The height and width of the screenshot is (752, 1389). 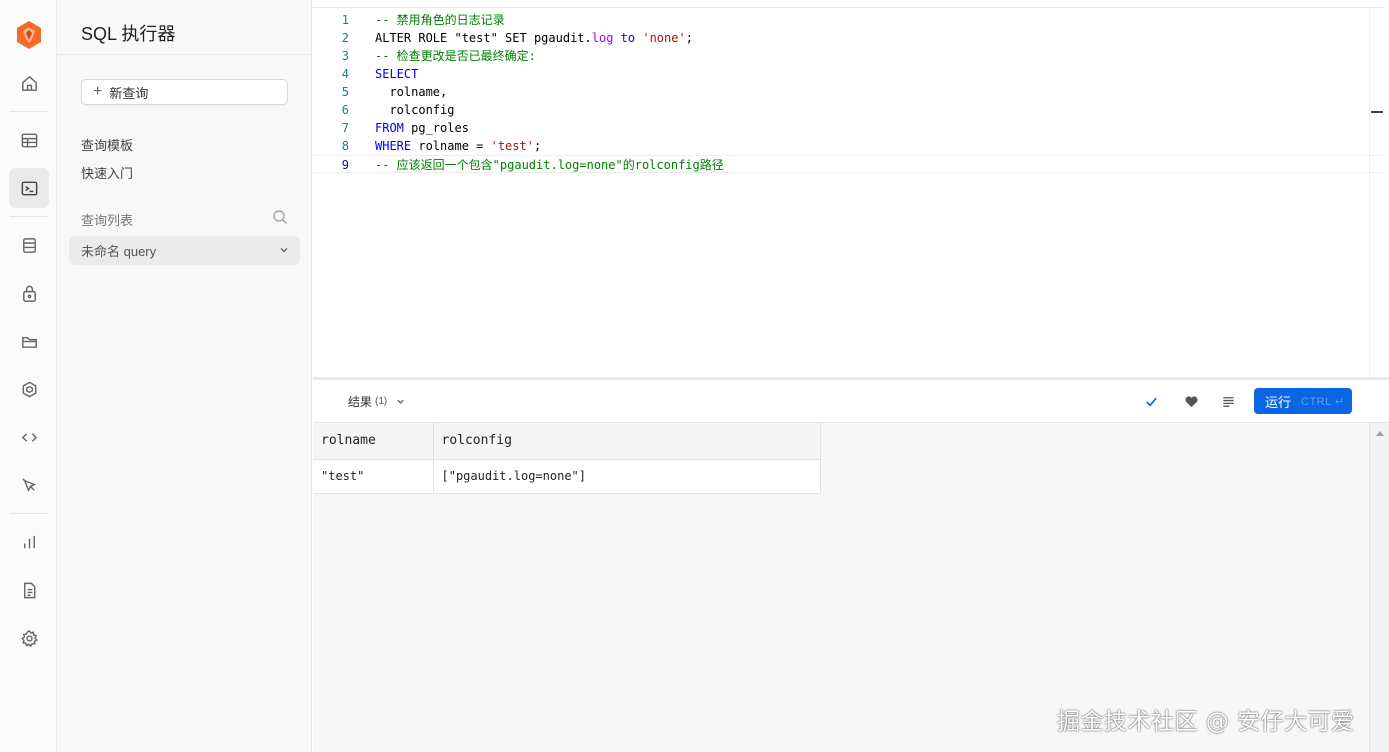 What do you see at coordinates (1379, 587) in the screenshot?
I see `grid-scrollbar` at bounding box center [1379, 587].